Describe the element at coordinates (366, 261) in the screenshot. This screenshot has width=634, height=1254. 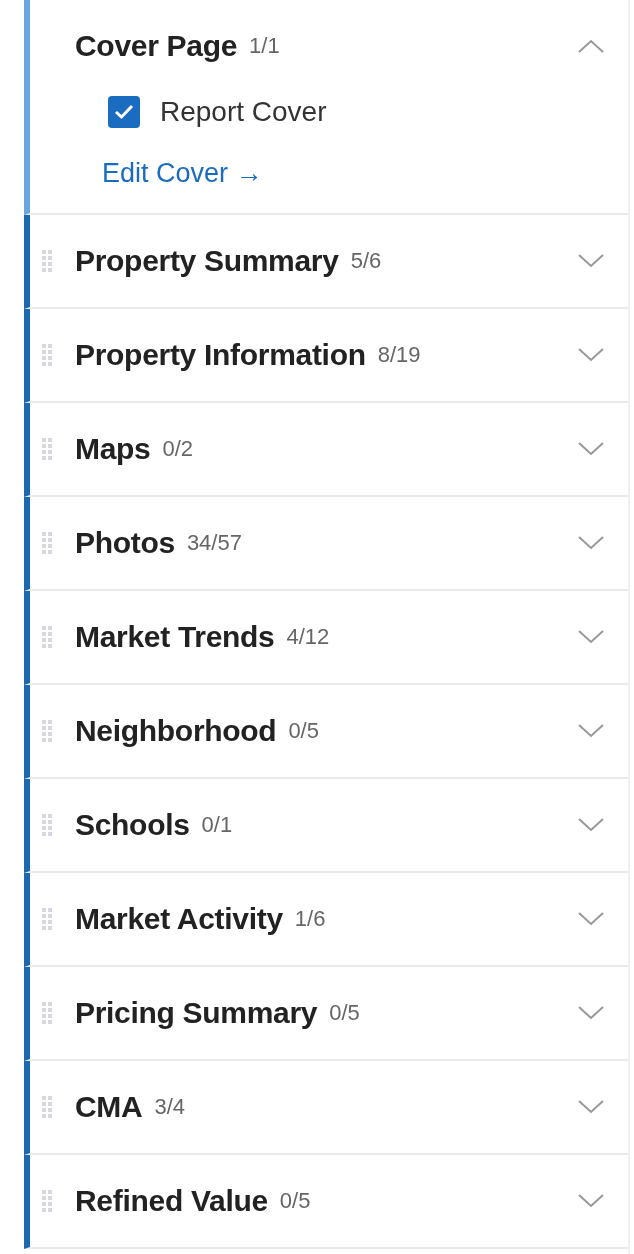
I see `section-count: 5/6` at that location.